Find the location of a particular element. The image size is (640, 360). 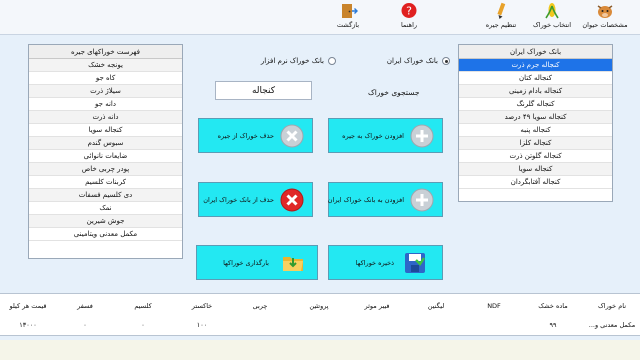

add-to-bank-button: افزودن به بانک خوراک ایران is located at coordinates (385, 199).